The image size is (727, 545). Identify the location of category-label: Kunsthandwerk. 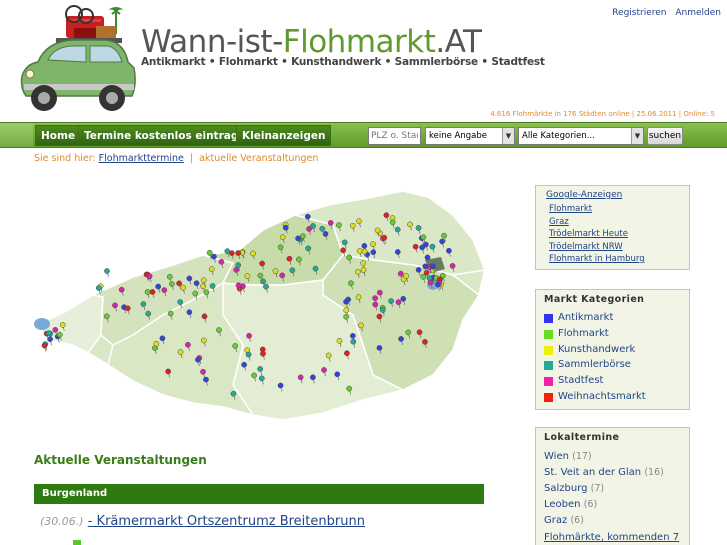
(597, 349).